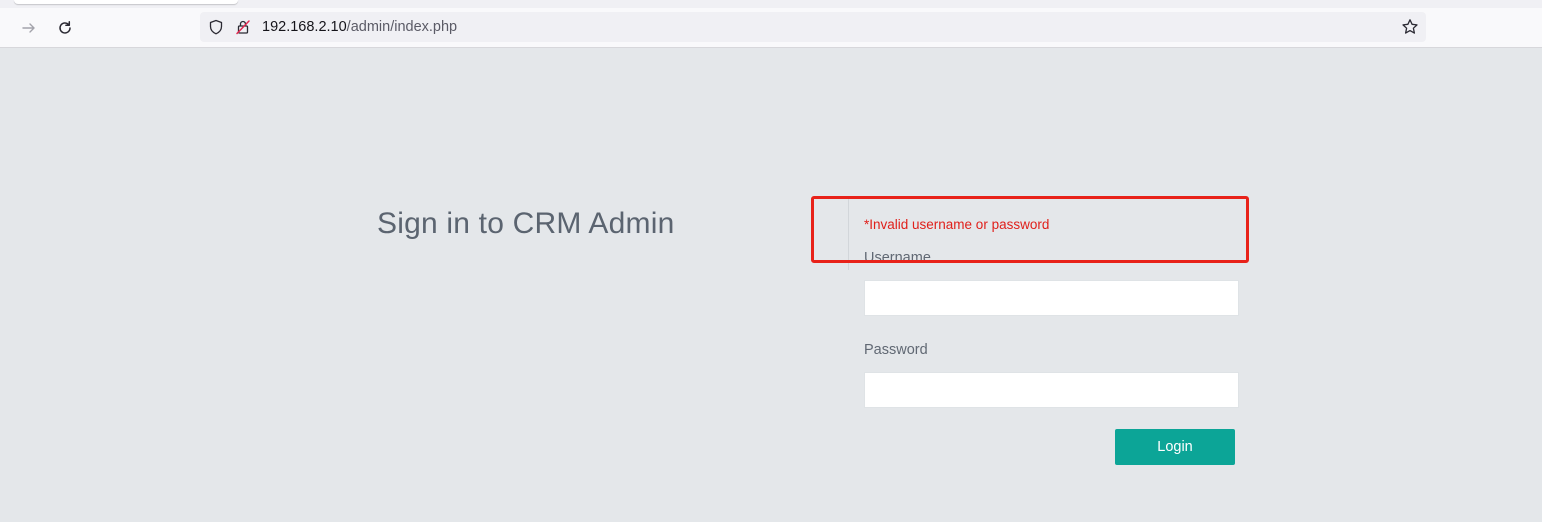 Image resolution: width=1542 pixels, height=522 pixels. I want to click on username-label: Username, so click(897, 258).